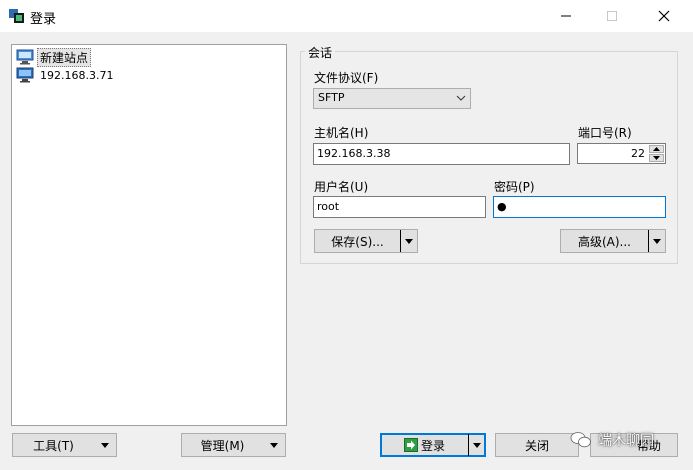 The width and height of the screenshot is (693, 470). What do you see at coordinates (320, 52) in the screenshot?
I see `session-group-title: 会话` at bounding box center [320, 52].